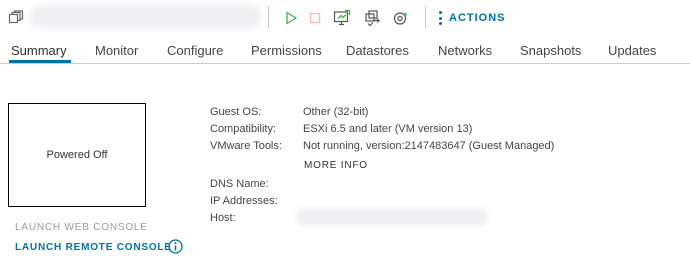  I want to click on vm-icon, so click(16, 18).